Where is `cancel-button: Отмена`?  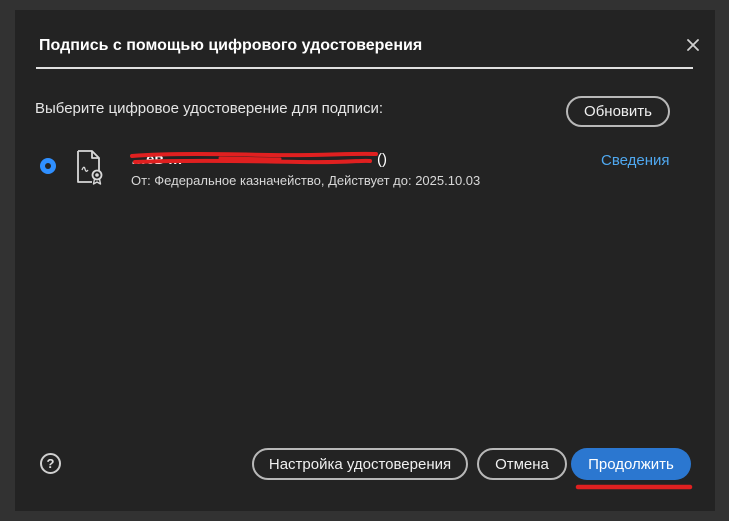 cancel-button: Отмена is located at coordinates (522, 464).